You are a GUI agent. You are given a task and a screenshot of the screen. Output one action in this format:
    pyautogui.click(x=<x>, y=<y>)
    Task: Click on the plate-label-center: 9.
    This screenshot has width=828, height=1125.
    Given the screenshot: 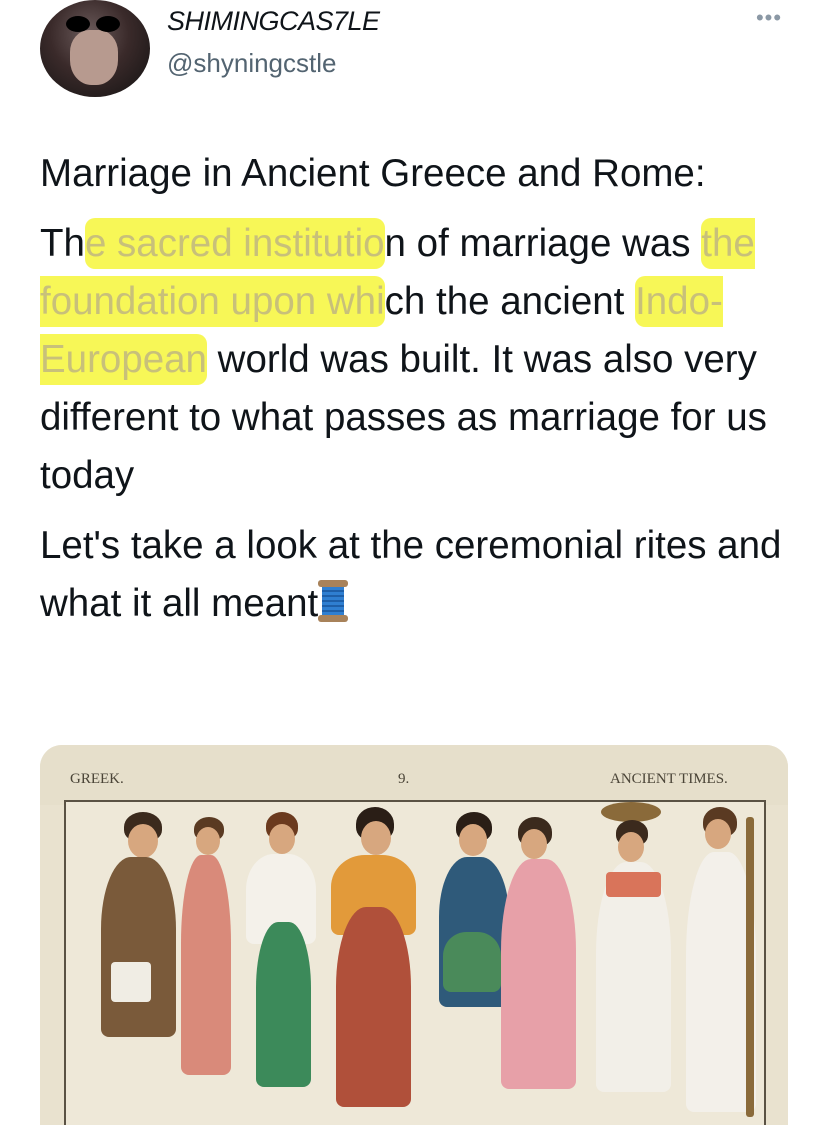 What is the action you would take?
    pyautogui.click(x=404, y=779)
    